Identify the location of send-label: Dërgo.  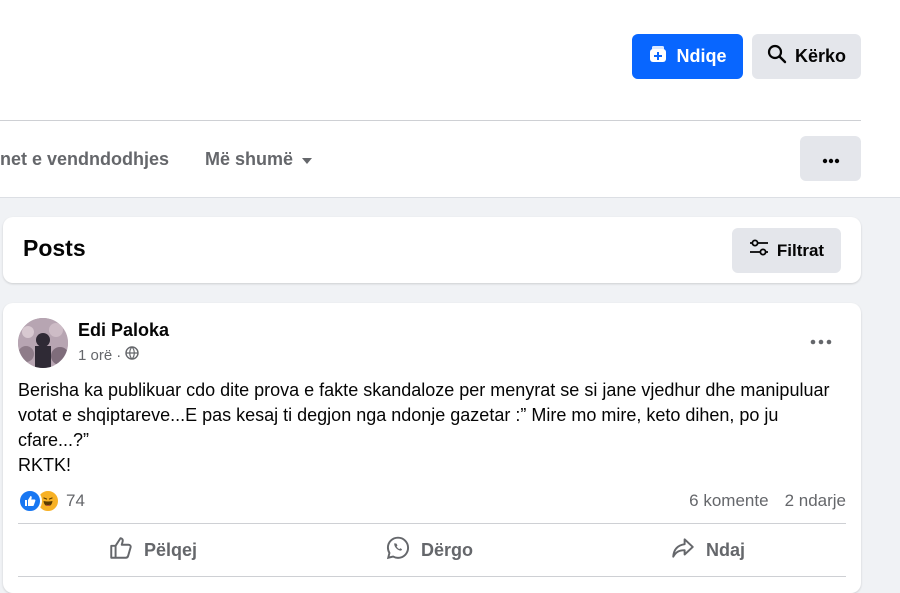
(447, 549).